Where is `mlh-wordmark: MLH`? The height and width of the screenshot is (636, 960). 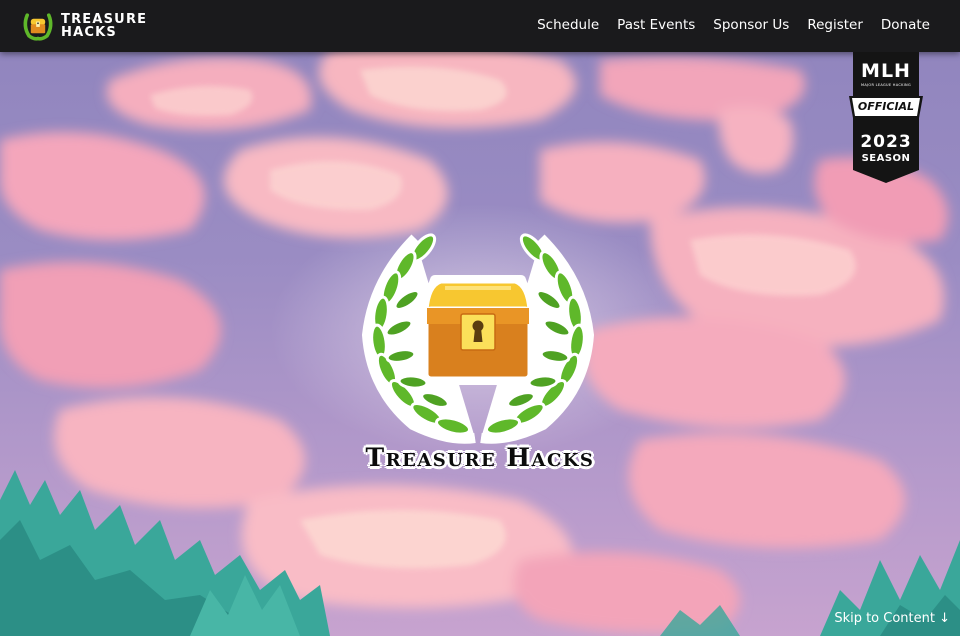 mlh-wordmark: MLH is located at coordinates (886, 71).